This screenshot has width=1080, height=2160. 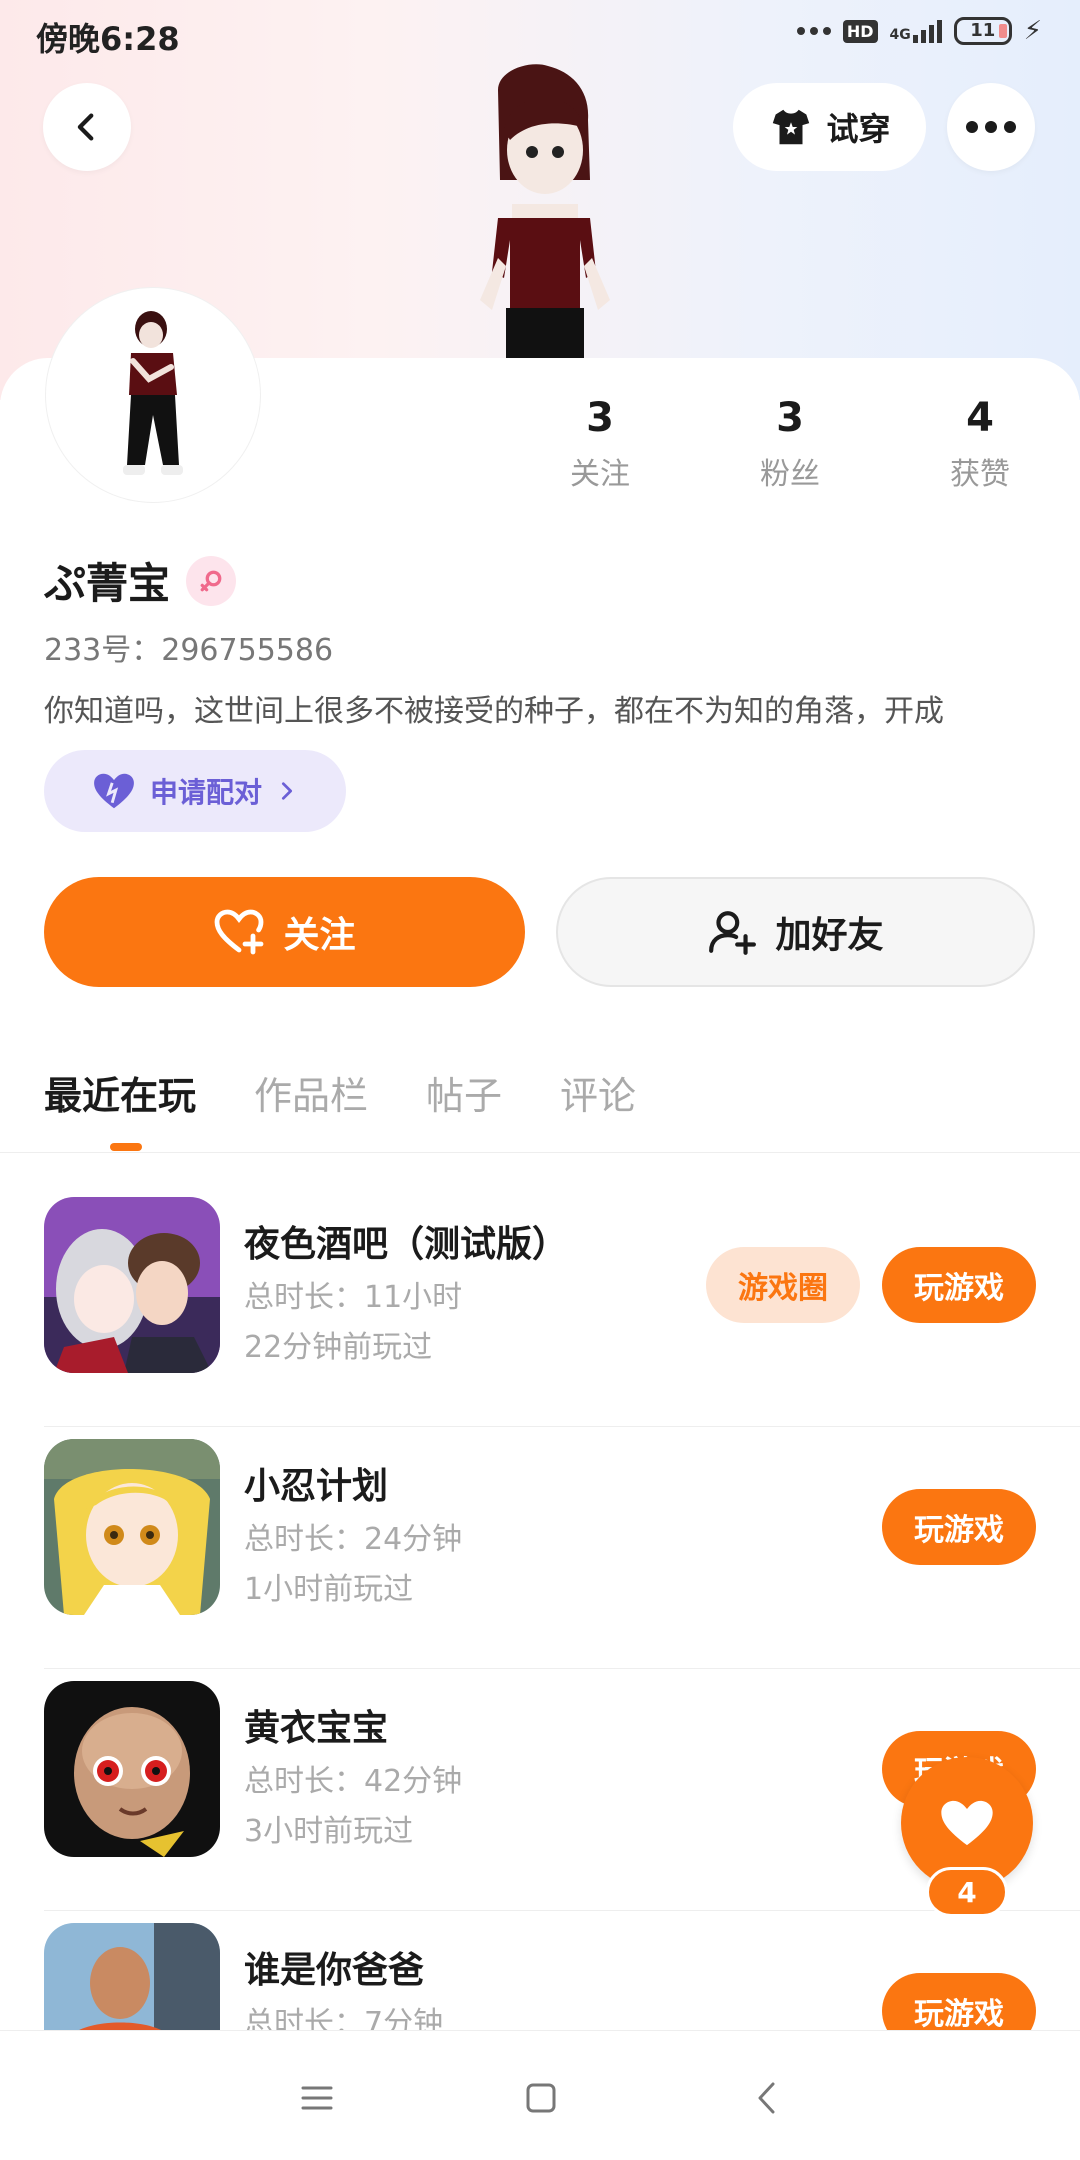 I want to click on chevron-right-icon, so click(x=287, y=791).